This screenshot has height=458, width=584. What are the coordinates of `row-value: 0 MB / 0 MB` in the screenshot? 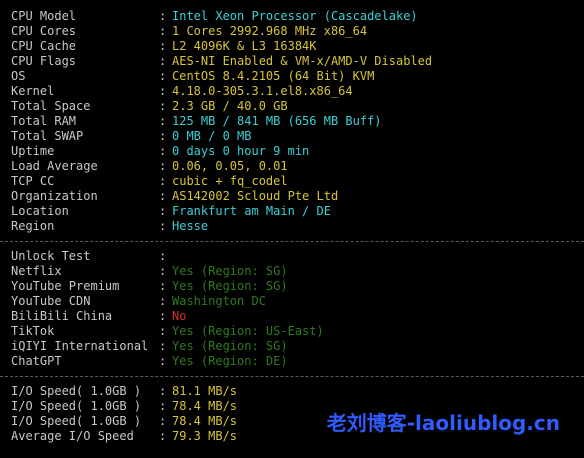 It's located at (212, 136).